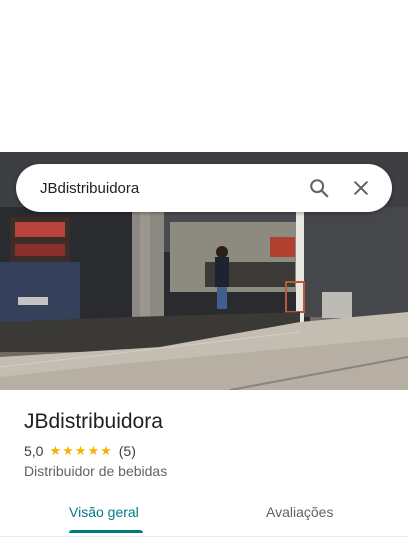  I want to click on close-icon, so click(361, 188).